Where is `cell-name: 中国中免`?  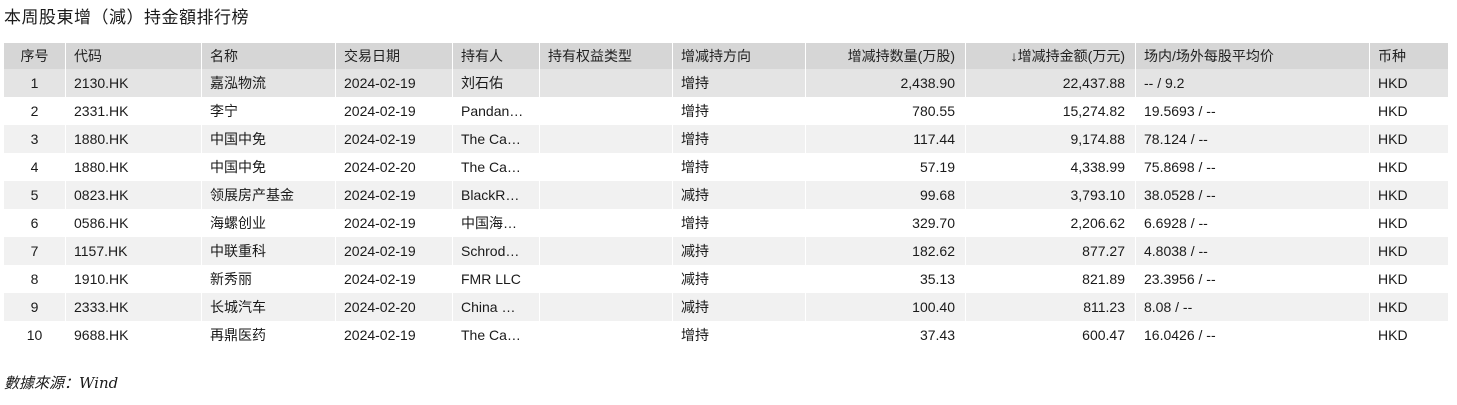 cell-name: 中国中免 is located at coordinates (268, 167).